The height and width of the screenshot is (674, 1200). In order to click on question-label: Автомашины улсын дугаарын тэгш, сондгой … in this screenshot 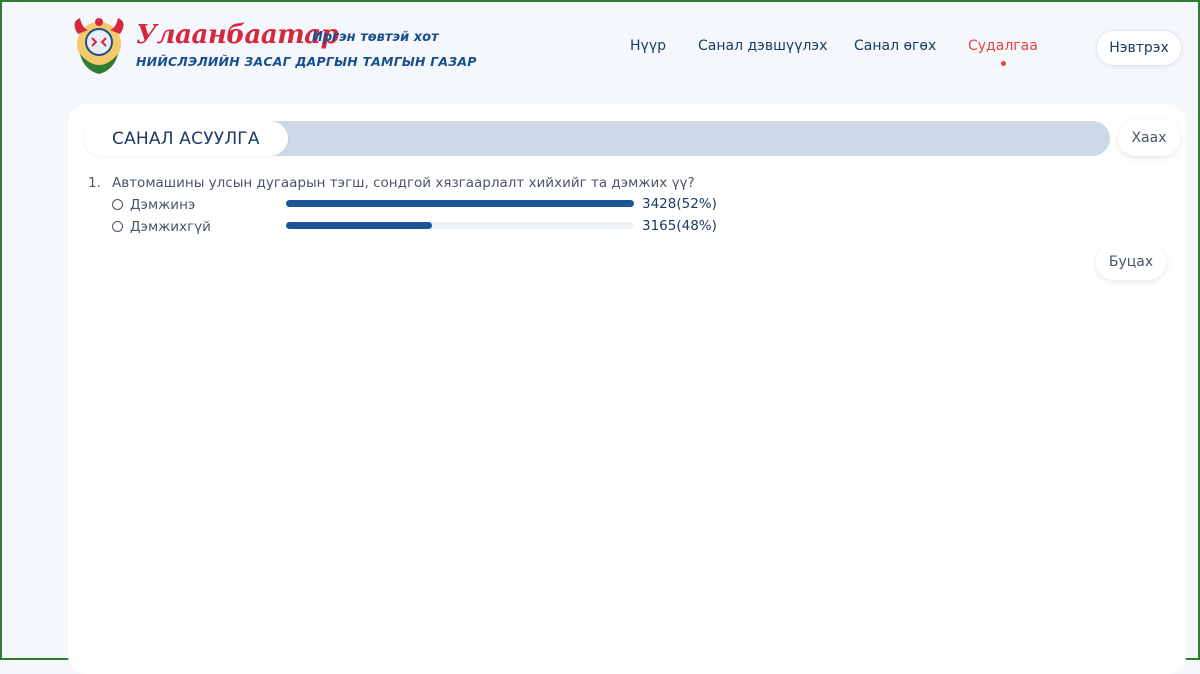, I will do `click(403, 183)`.